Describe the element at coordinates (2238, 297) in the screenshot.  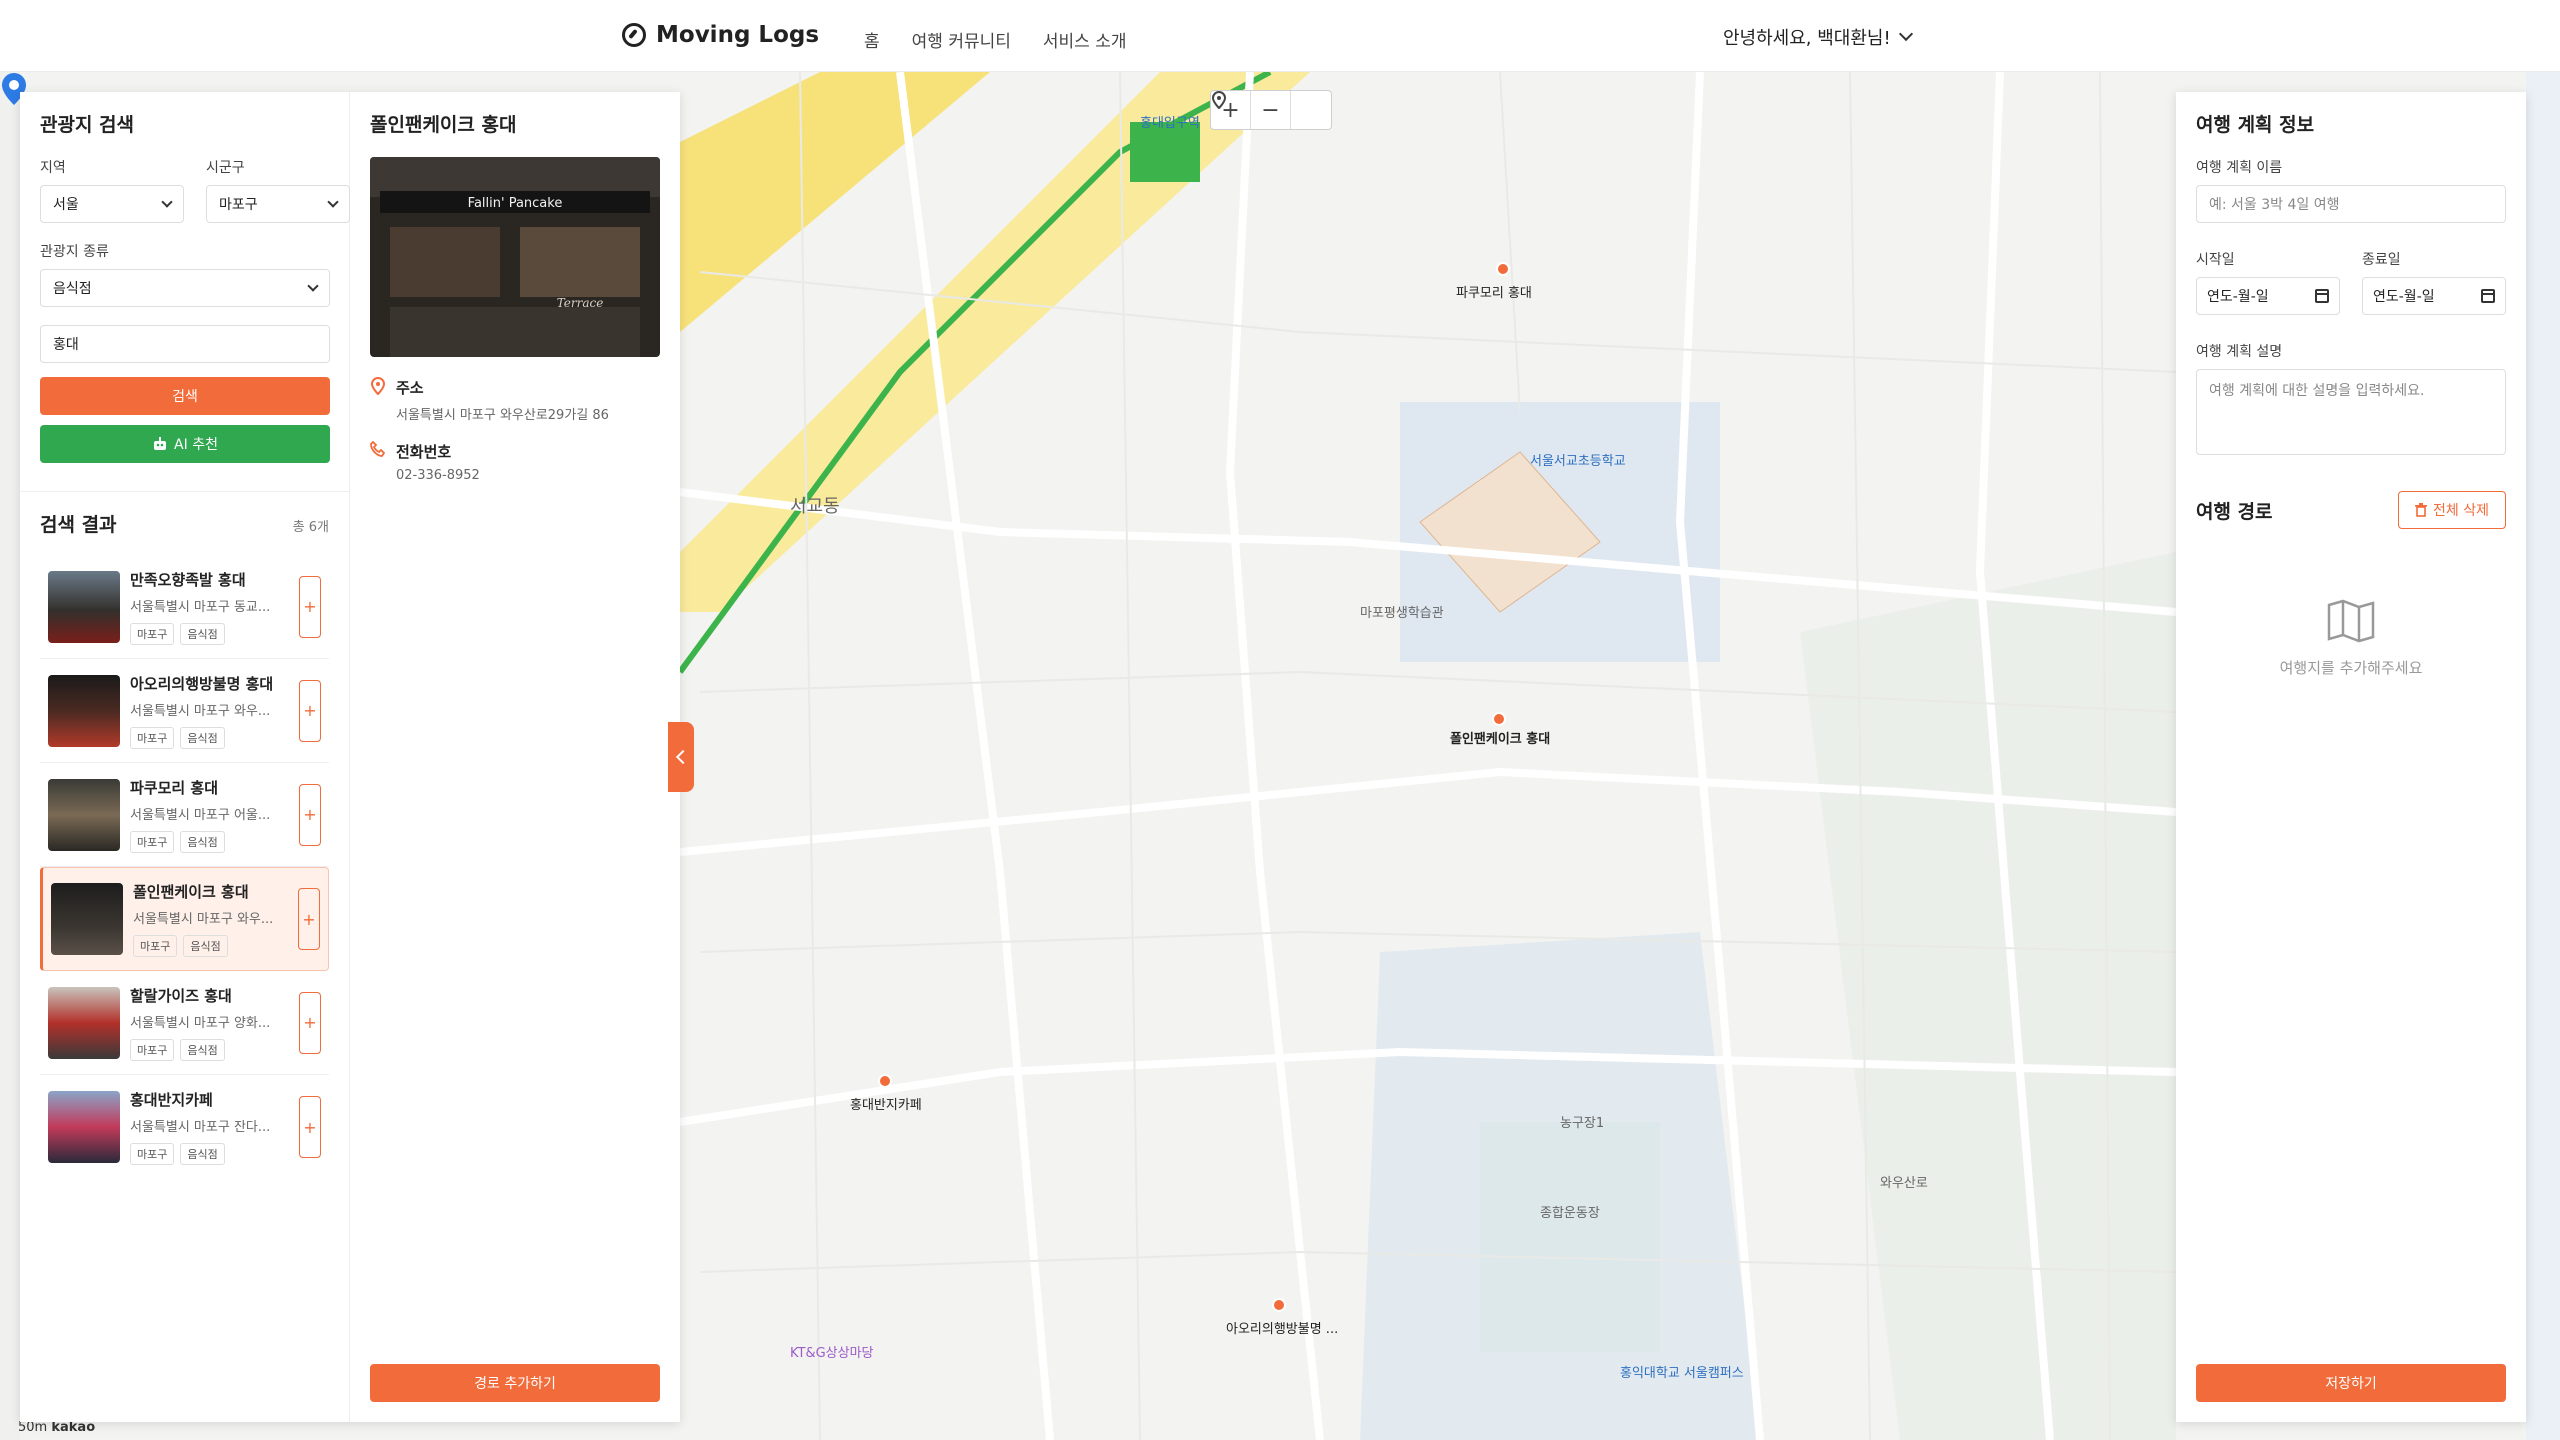
I see `start-date-placeholder: 연도-월-일` at that location.